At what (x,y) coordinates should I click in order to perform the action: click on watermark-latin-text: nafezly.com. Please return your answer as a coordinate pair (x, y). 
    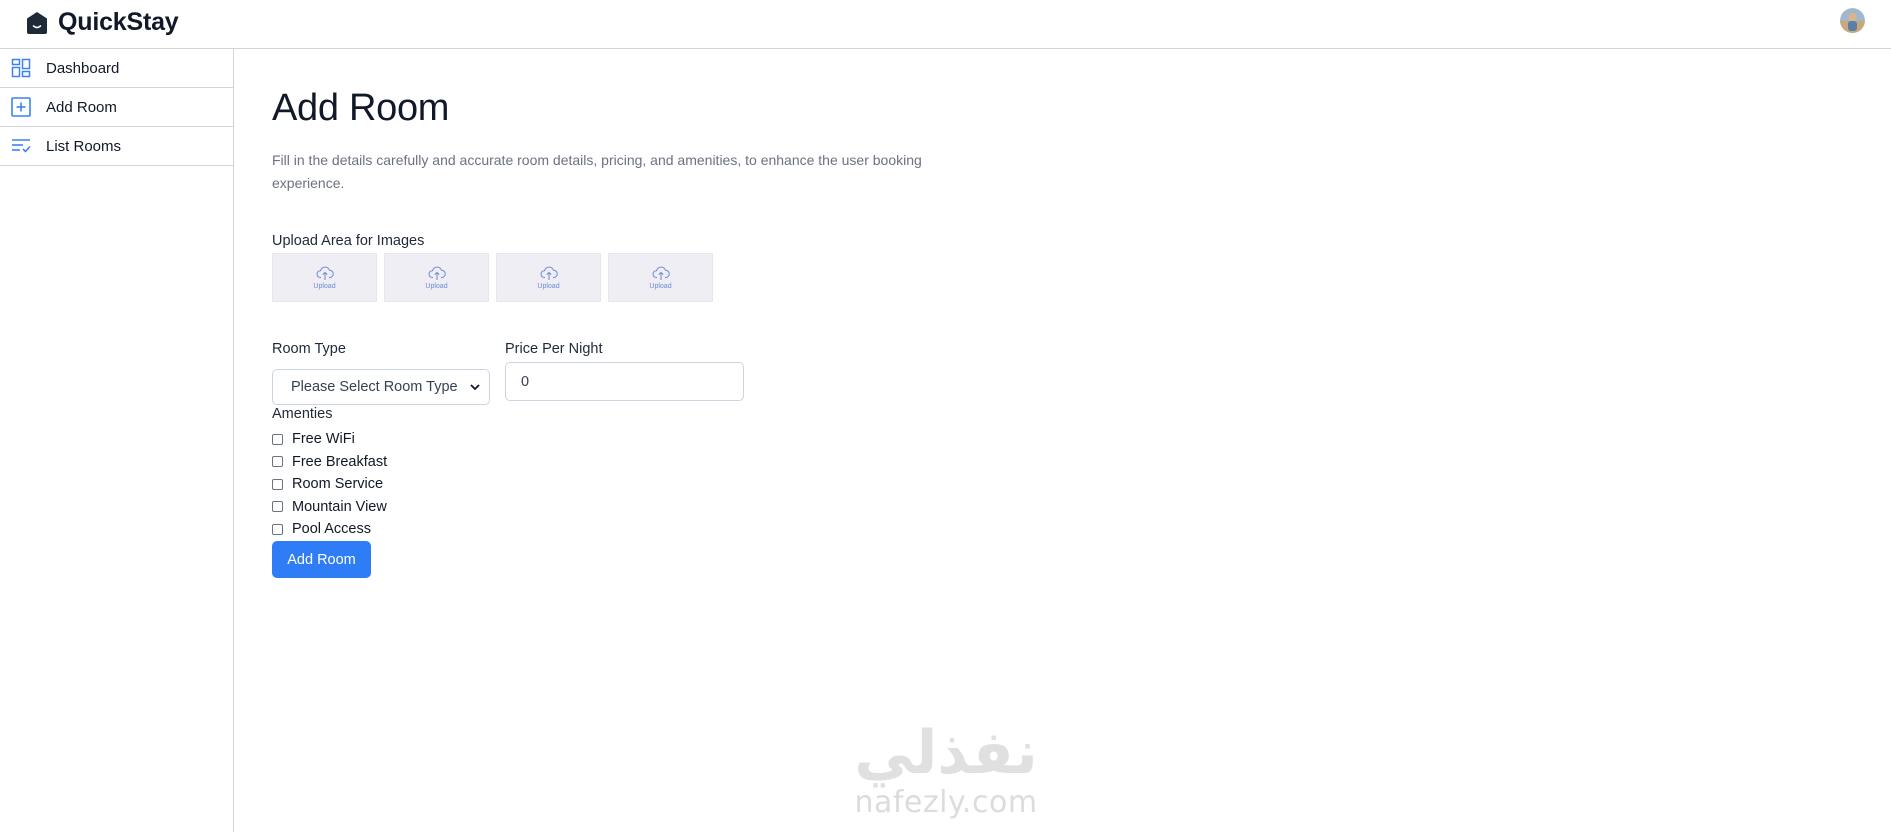
    Looking at the image, I should click on (946, 802).